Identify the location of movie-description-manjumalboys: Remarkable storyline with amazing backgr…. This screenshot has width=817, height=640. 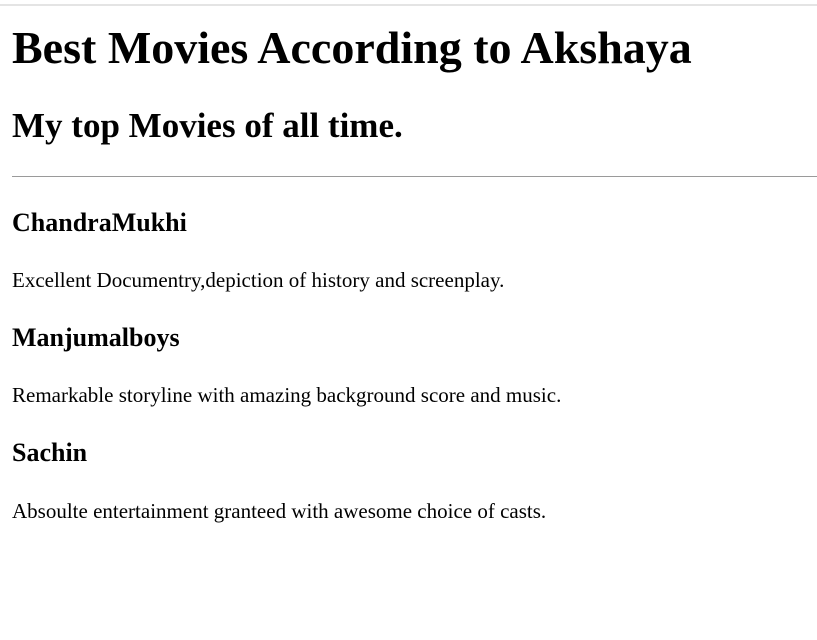
(287, 395).